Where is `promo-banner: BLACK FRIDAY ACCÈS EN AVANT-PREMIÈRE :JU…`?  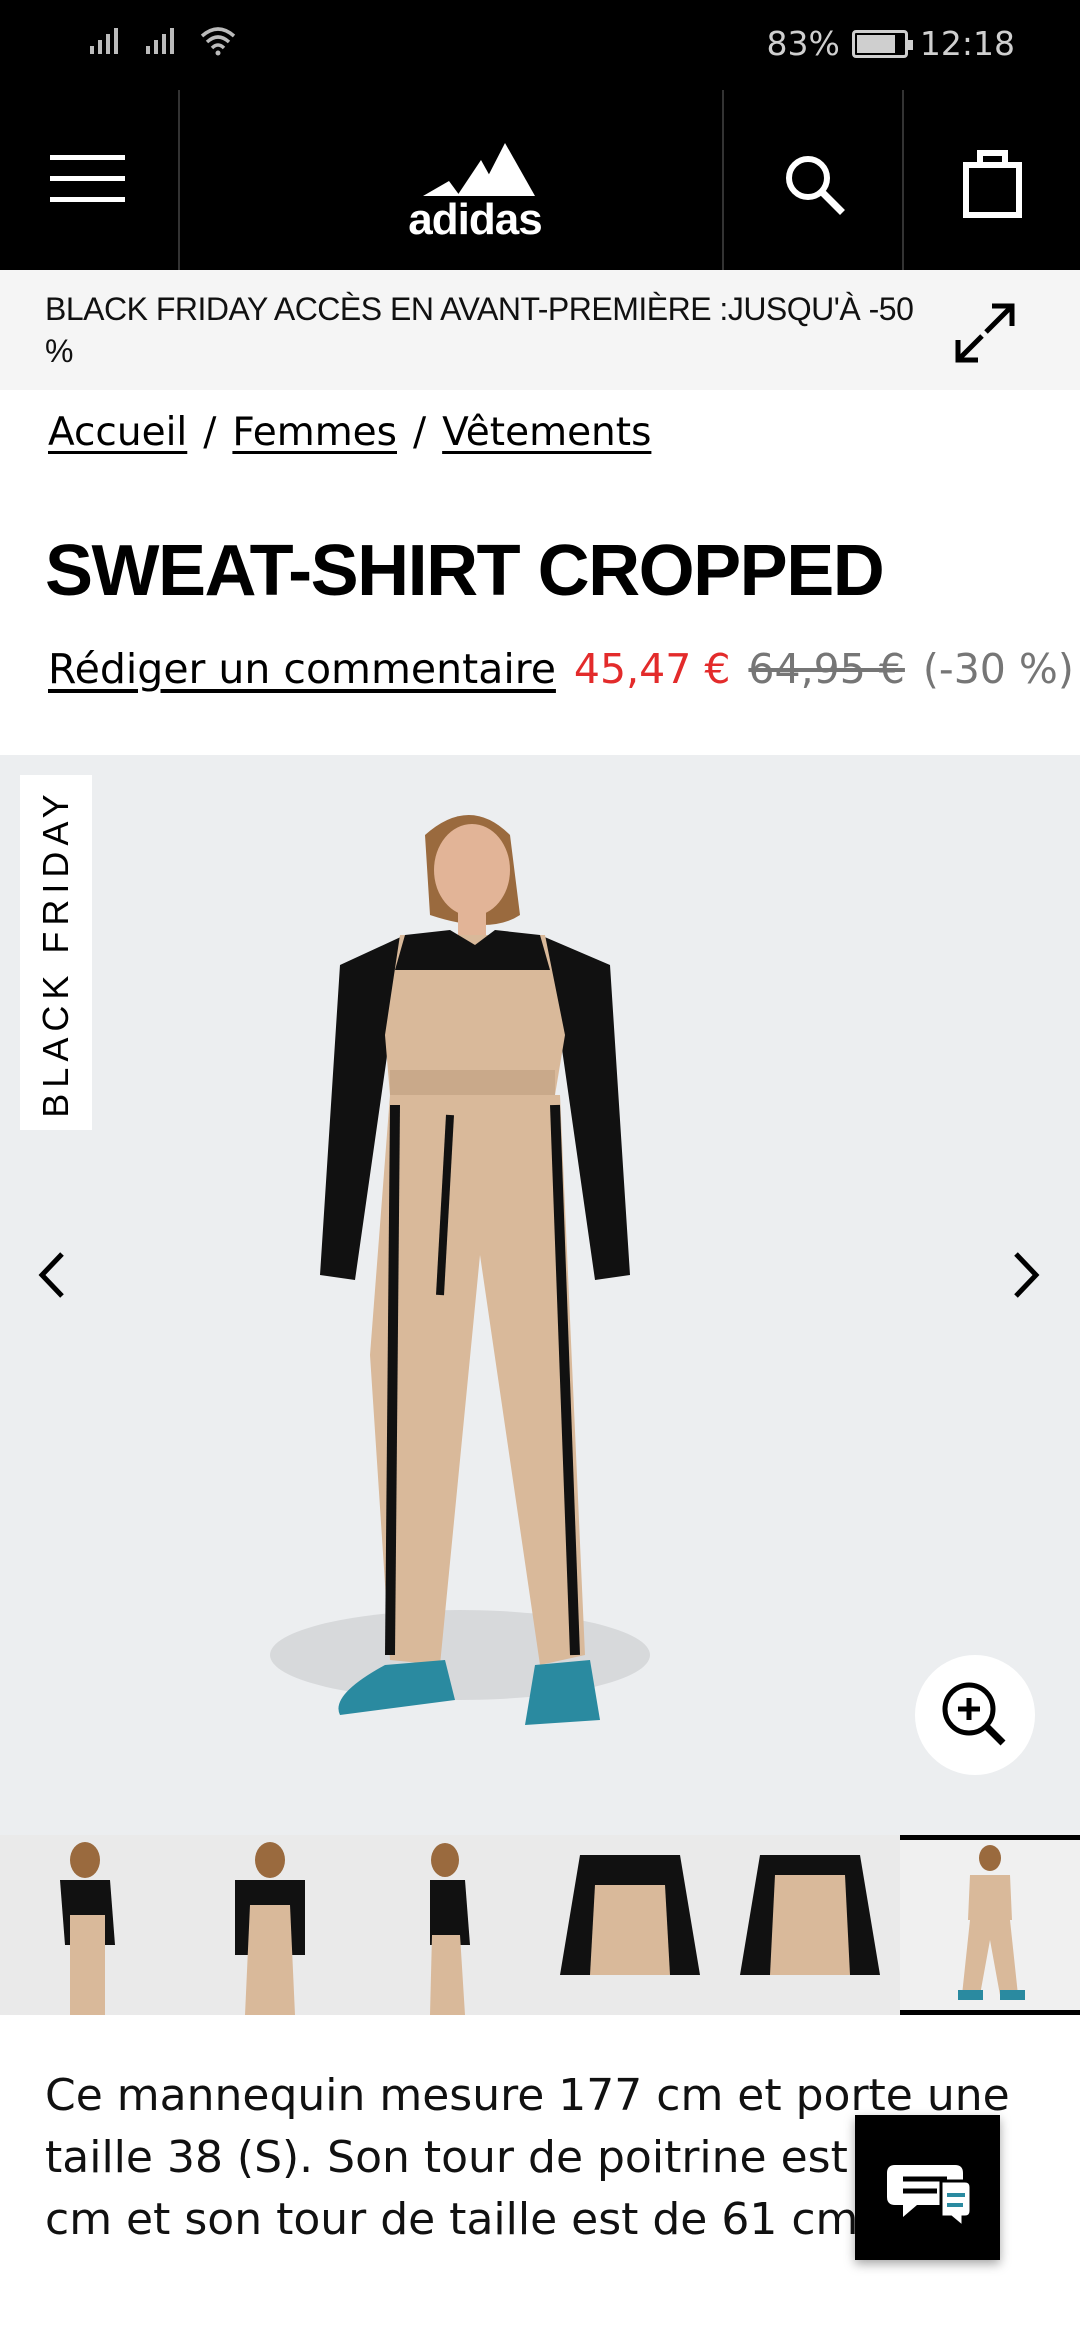
promo-banner: BLACK FRIDAY ACCÈS EN AVANT-PREMIÈRE :JU… is located at coordinates (540, 330).